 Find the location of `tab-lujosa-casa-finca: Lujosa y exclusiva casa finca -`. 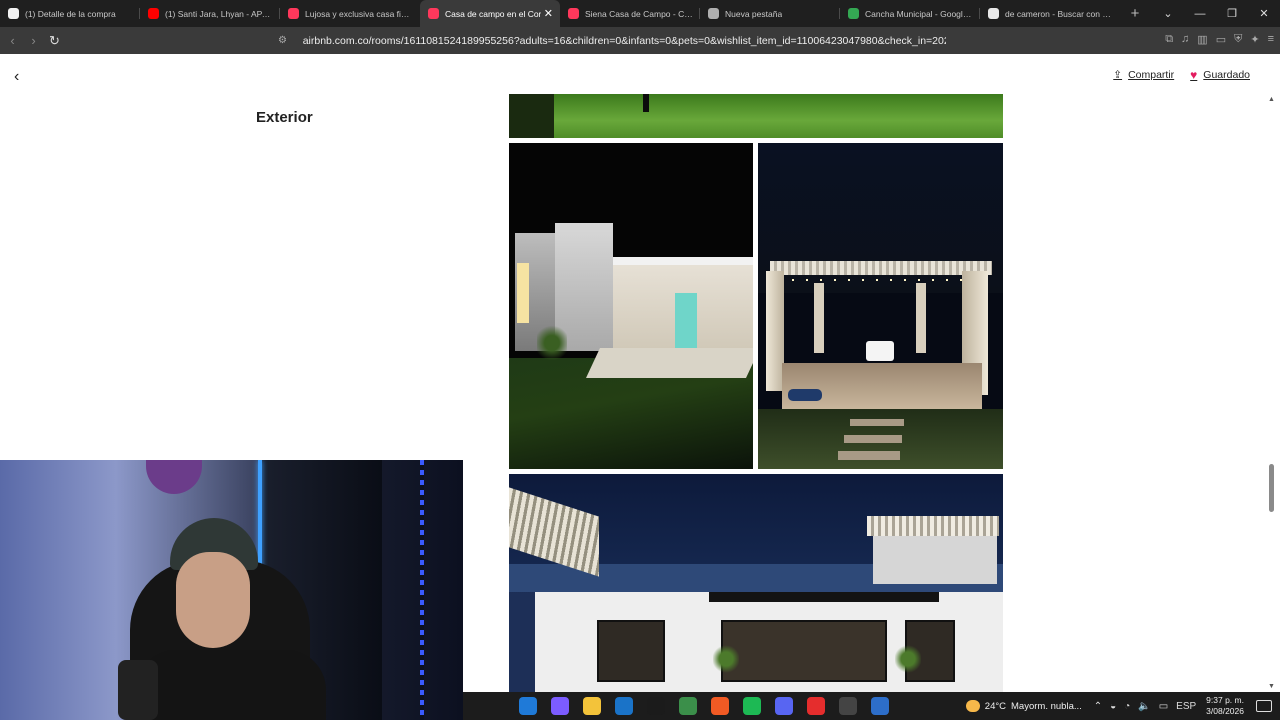

tab-lujosa-casa-finca: Lujosa y exclusiva casa finca - is located at coordinates (350, 13).